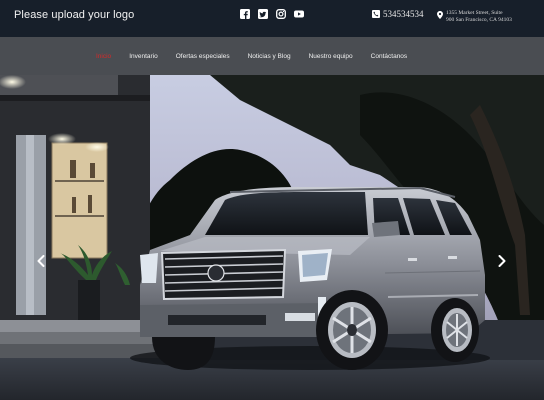 The image size is (544, 400). Describe the element at coordinates (479, 20) in the screenshot. I see `address-line-2: 900 San Francisco, CA 94103` at that location.